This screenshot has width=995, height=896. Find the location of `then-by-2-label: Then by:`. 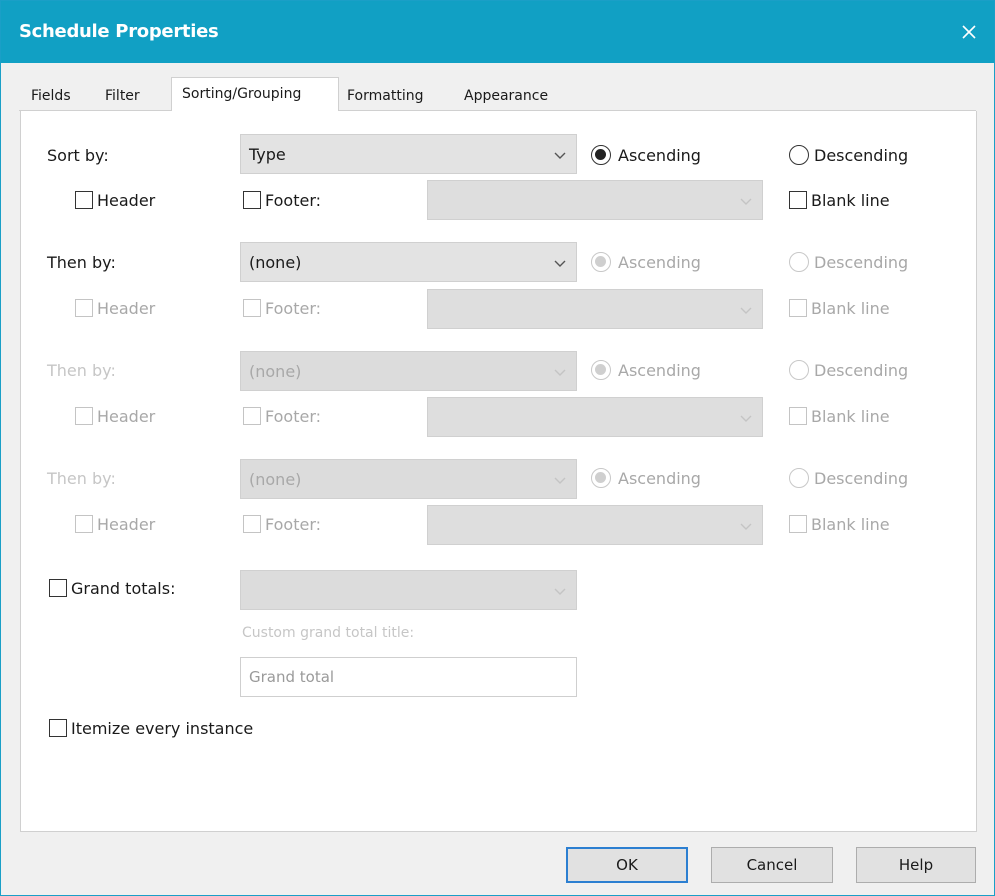

then-by-2-label: Then by: is located at coordinates (81, 370).